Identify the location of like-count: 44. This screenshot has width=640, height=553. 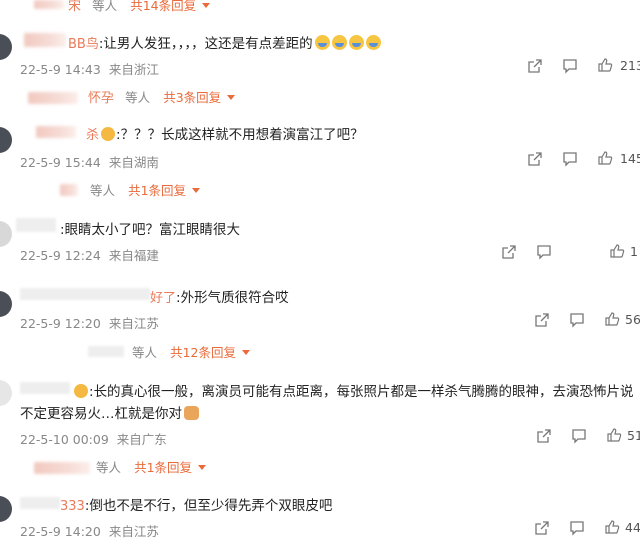
(632, 527).